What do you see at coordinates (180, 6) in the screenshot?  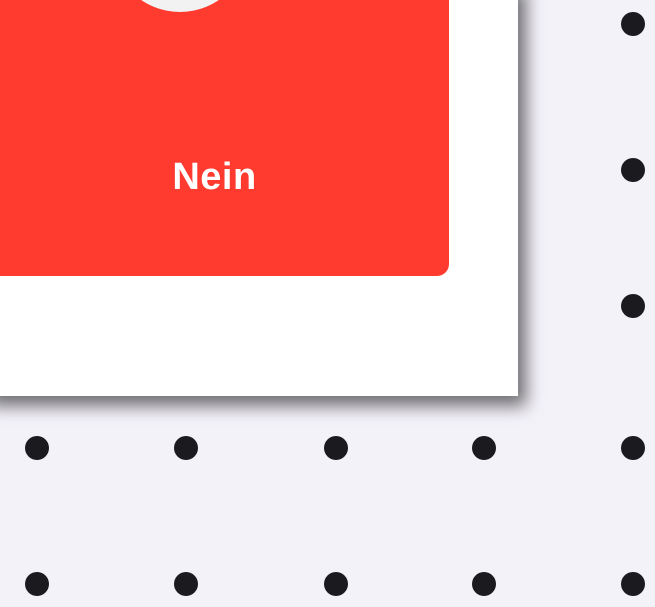 I see `circle-icon` at bounding box center [180, 6].